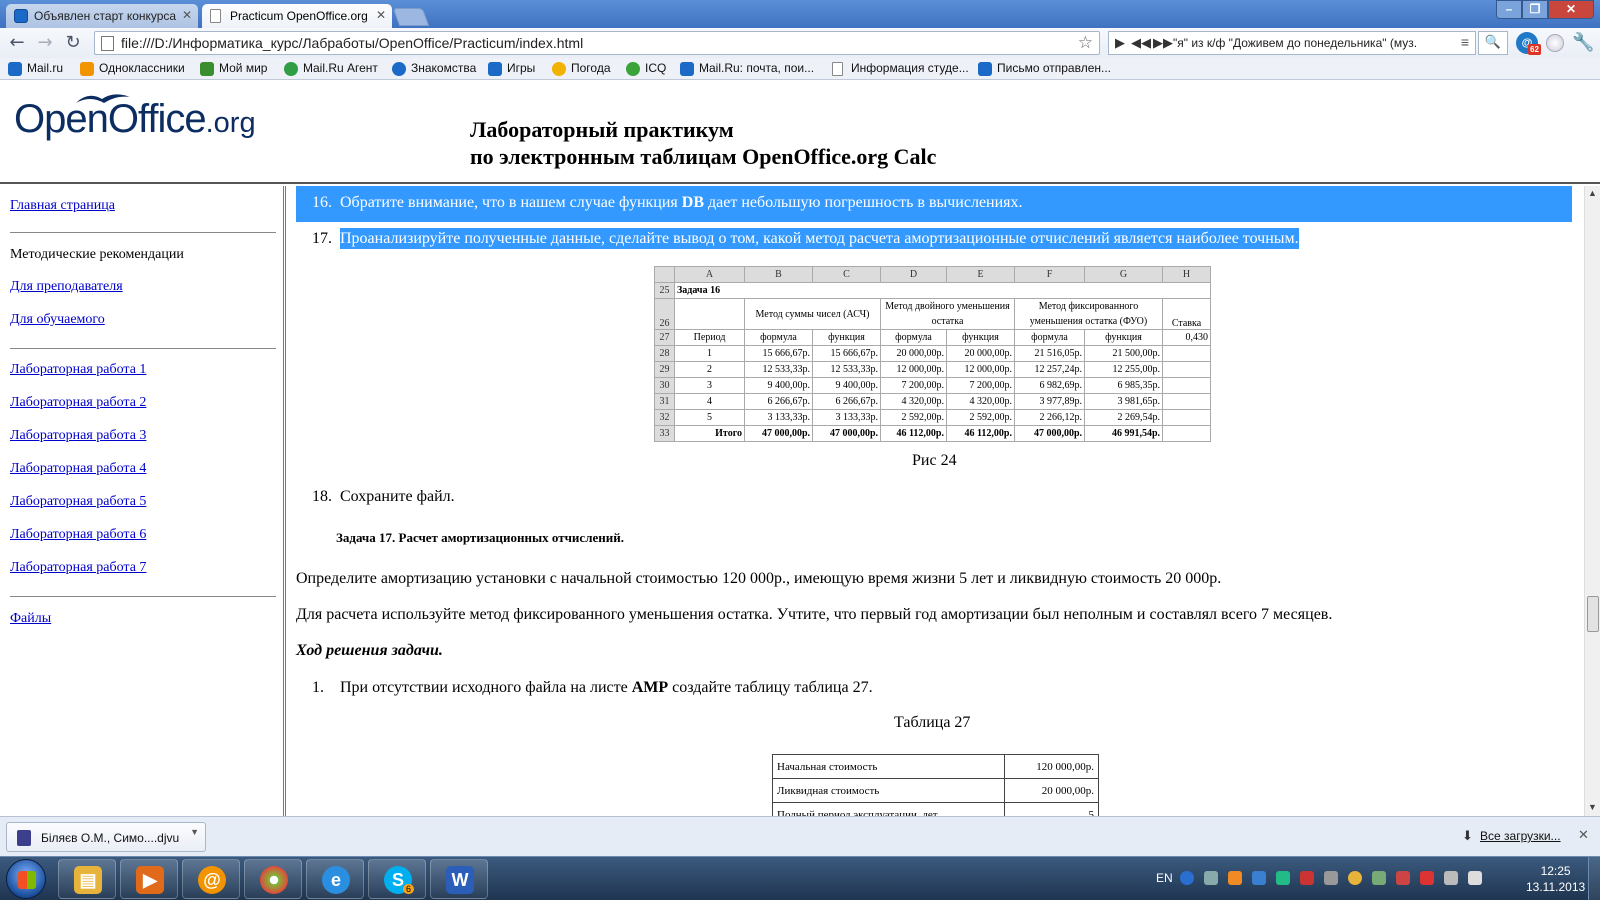  Describe the element at coordinates (1163, 43) in the screenshot. I see `fast-forward-icon: ▶▶` at that location.